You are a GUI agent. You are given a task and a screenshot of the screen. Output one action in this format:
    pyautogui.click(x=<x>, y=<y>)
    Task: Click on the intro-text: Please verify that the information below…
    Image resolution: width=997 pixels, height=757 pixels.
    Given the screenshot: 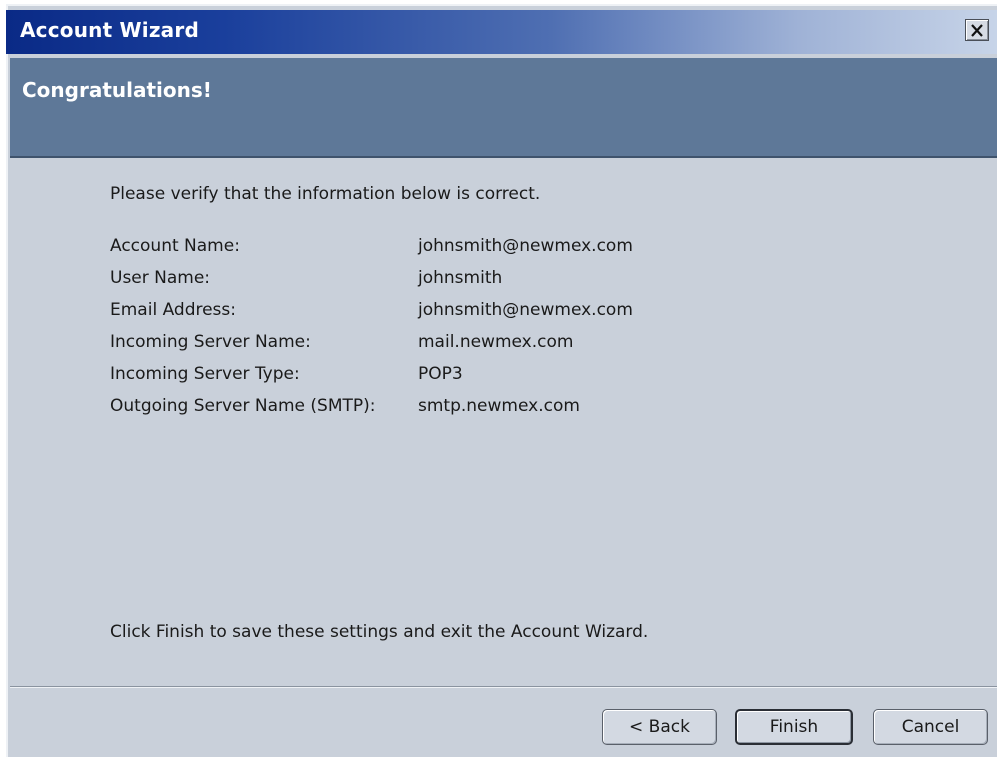 What is the action you would take?
    pyautogui.click(x=325, y=194)
    